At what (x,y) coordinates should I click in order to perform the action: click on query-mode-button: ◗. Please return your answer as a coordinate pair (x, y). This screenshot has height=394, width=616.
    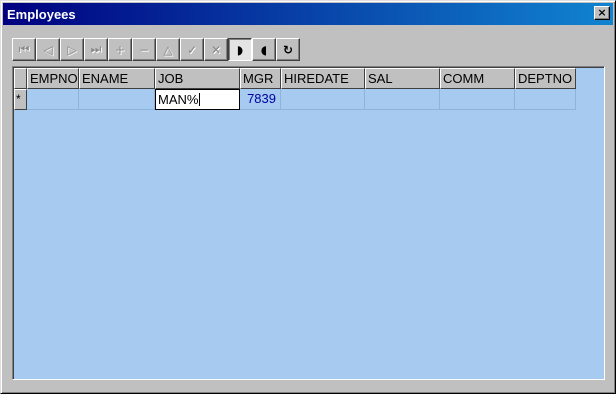
    Looking at the image, I should click on (240, 49).